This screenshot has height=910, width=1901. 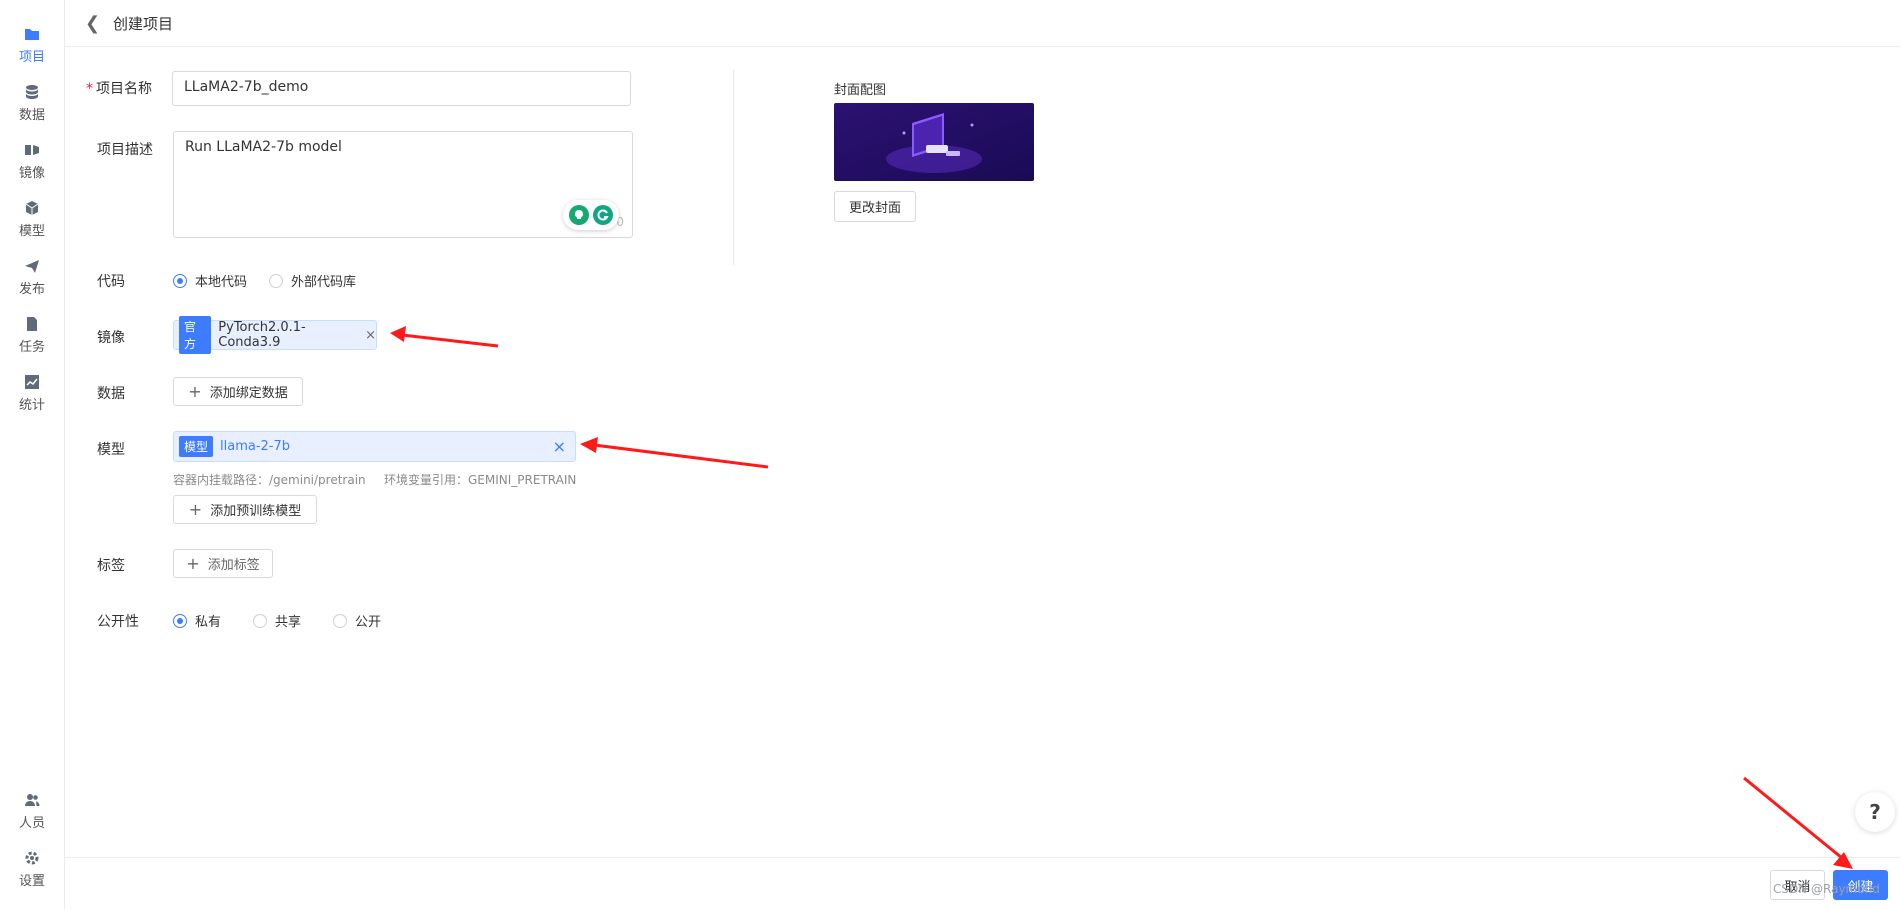 I want to click on page-title: 创建项目, so click(x=143, y=24).